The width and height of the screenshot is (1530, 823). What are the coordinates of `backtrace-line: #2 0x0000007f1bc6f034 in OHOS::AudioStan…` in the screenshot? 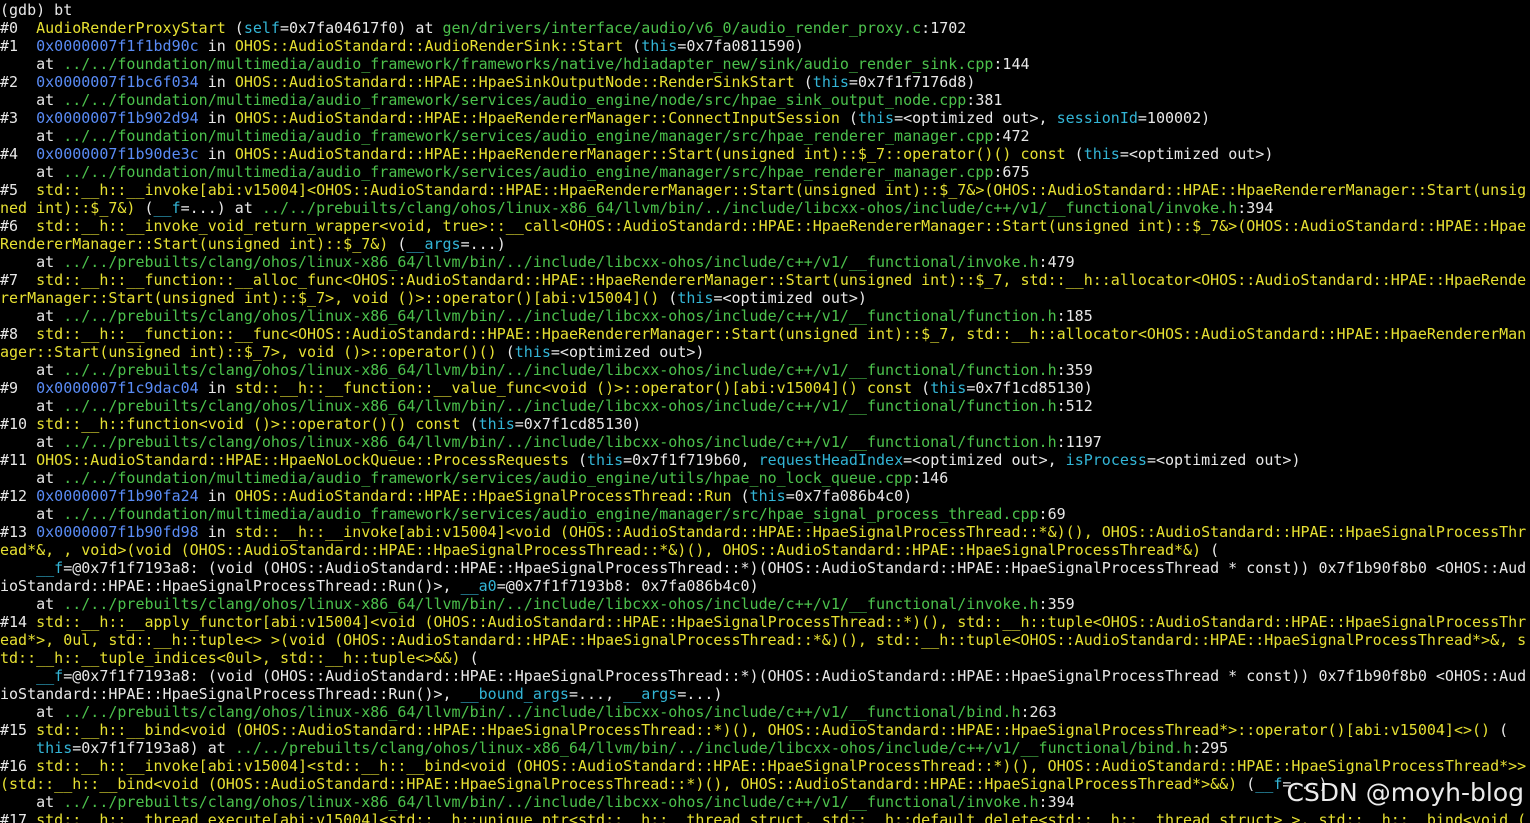 It's located at (765, 82).